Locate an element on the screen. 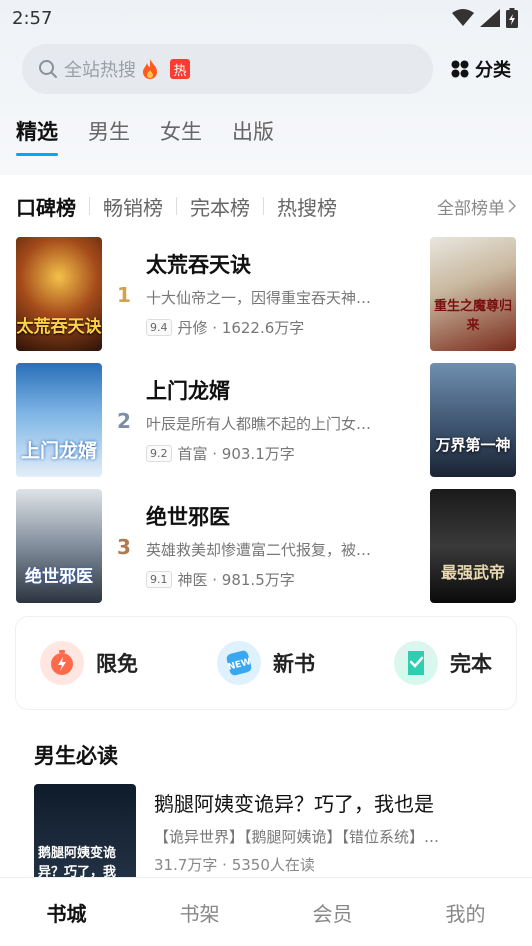 Image resolution: width=532 pixels, height=946 pixels. hot-badge: 热 is located at coordinates (180, 69).